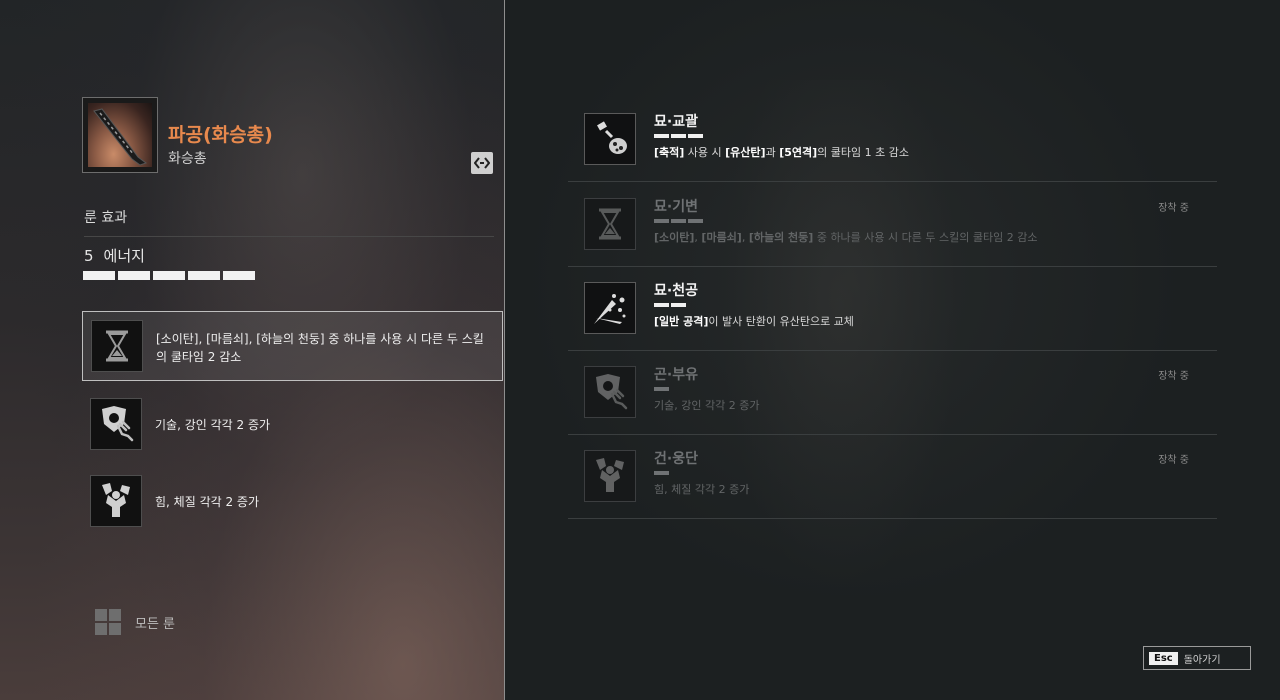  Describe the element at coordinates (187, 159) in the screenshot. I see `weapon-type: 화승총` at that location.